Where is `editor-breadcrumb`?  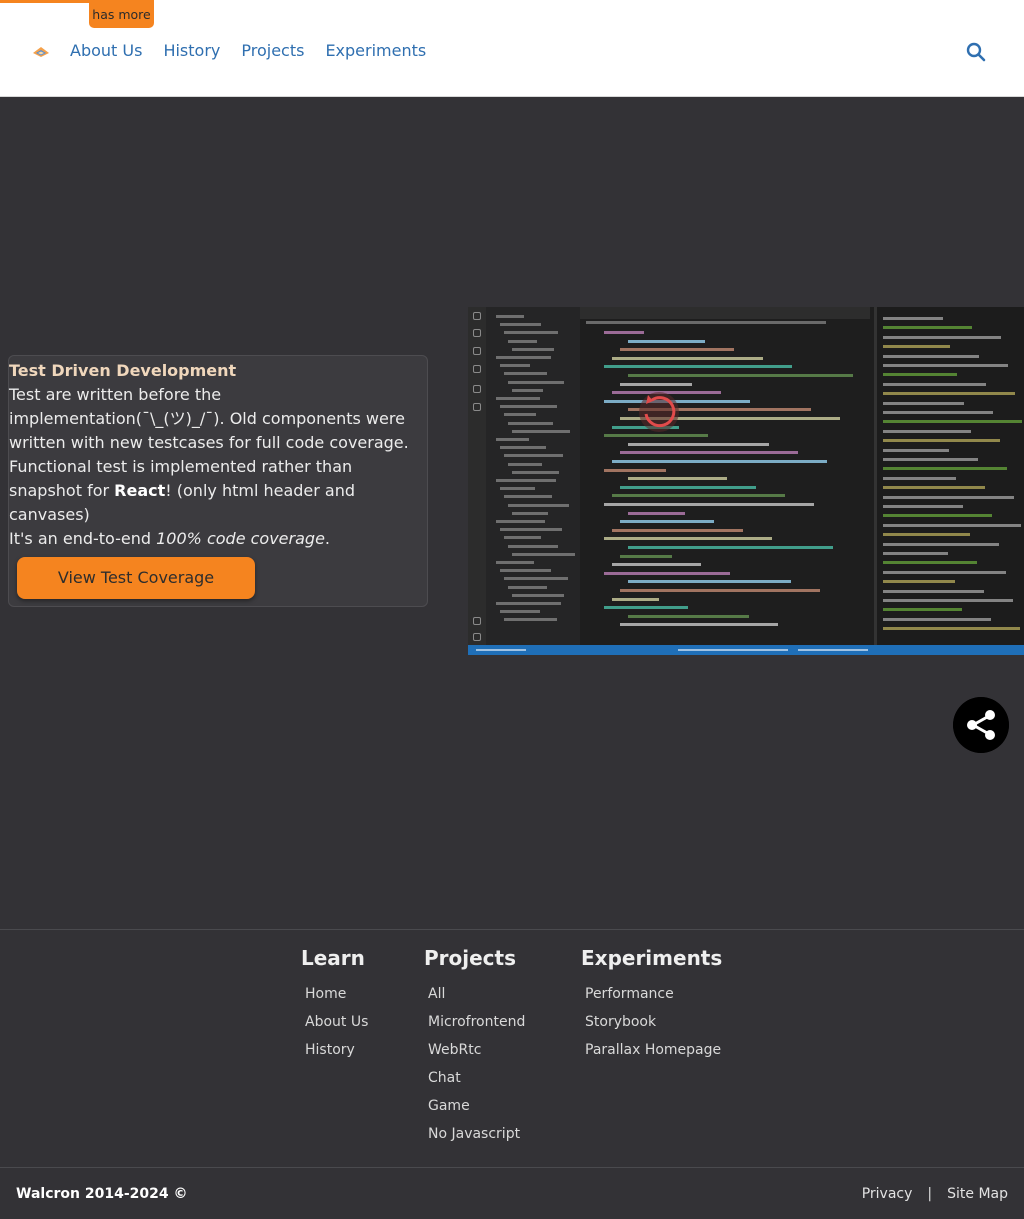
editor-breadcrumb is located at coordinates (706, 322).